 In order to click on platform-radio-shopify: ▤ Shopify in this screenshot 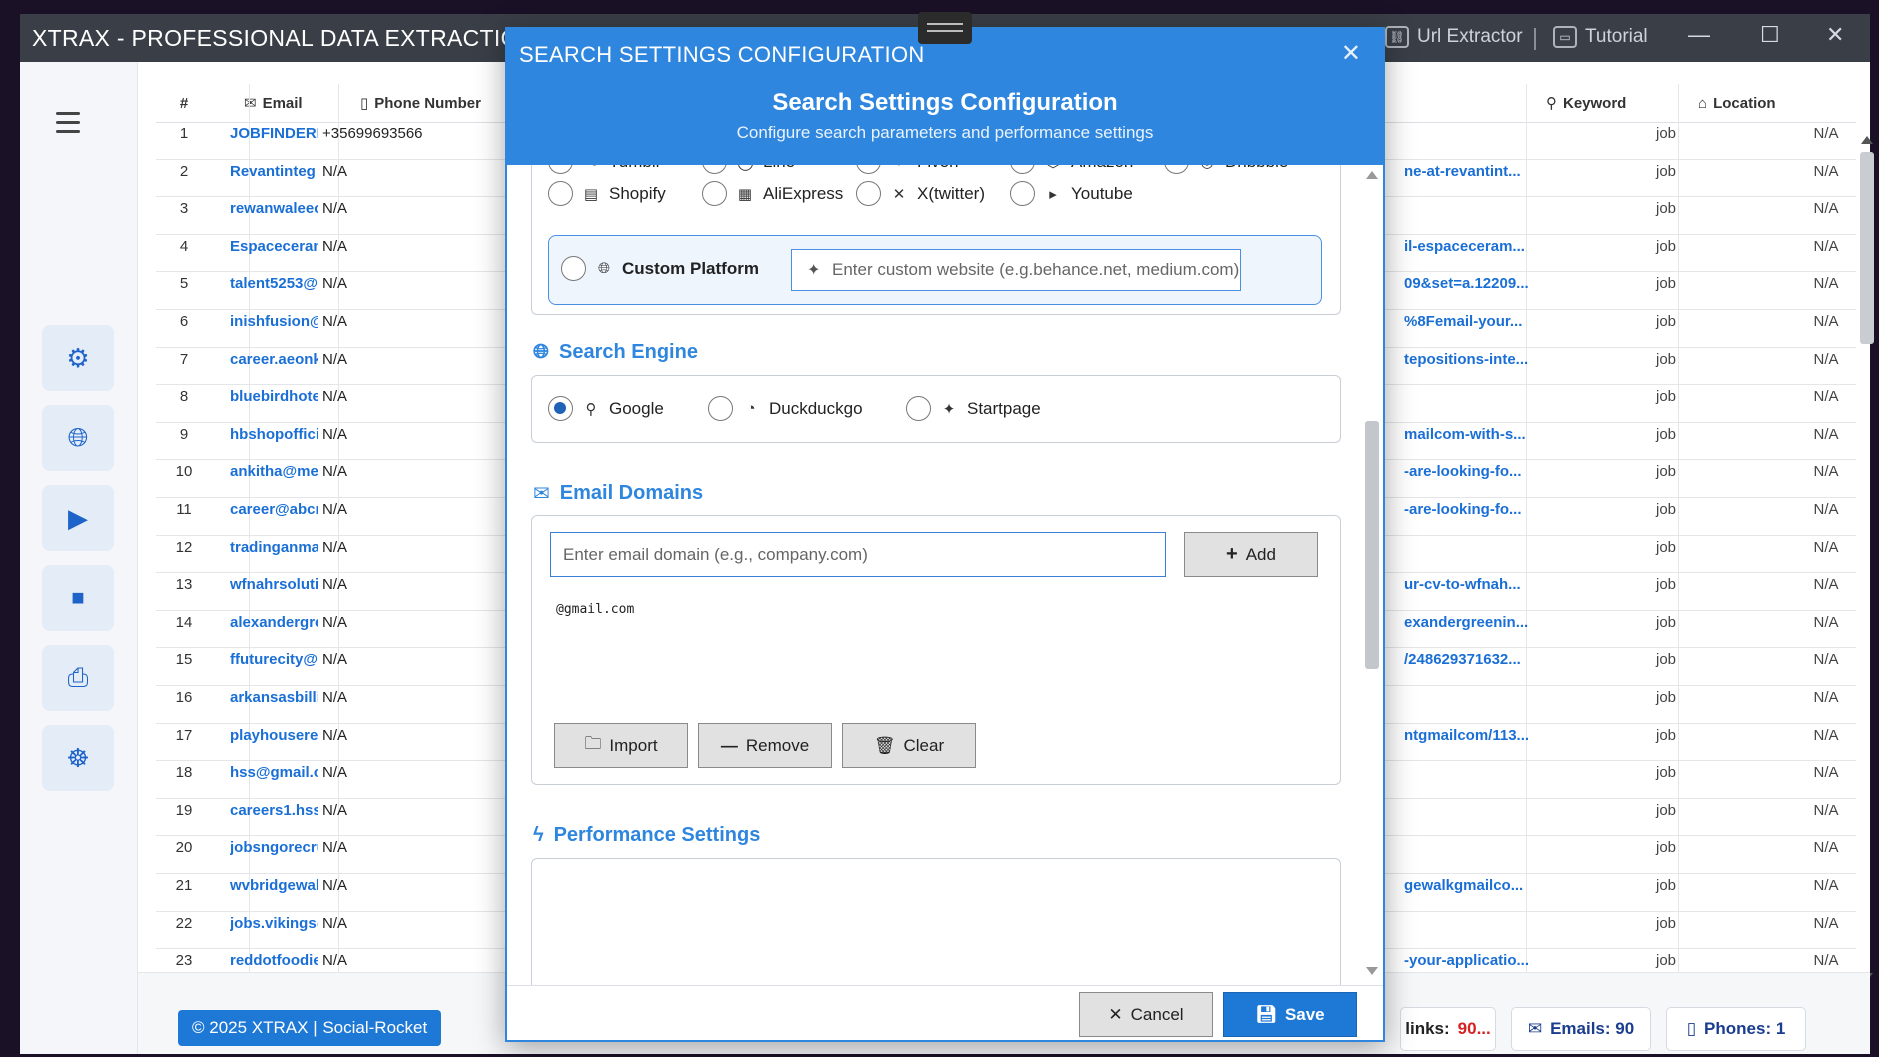, I will do `click(607, 193)`.